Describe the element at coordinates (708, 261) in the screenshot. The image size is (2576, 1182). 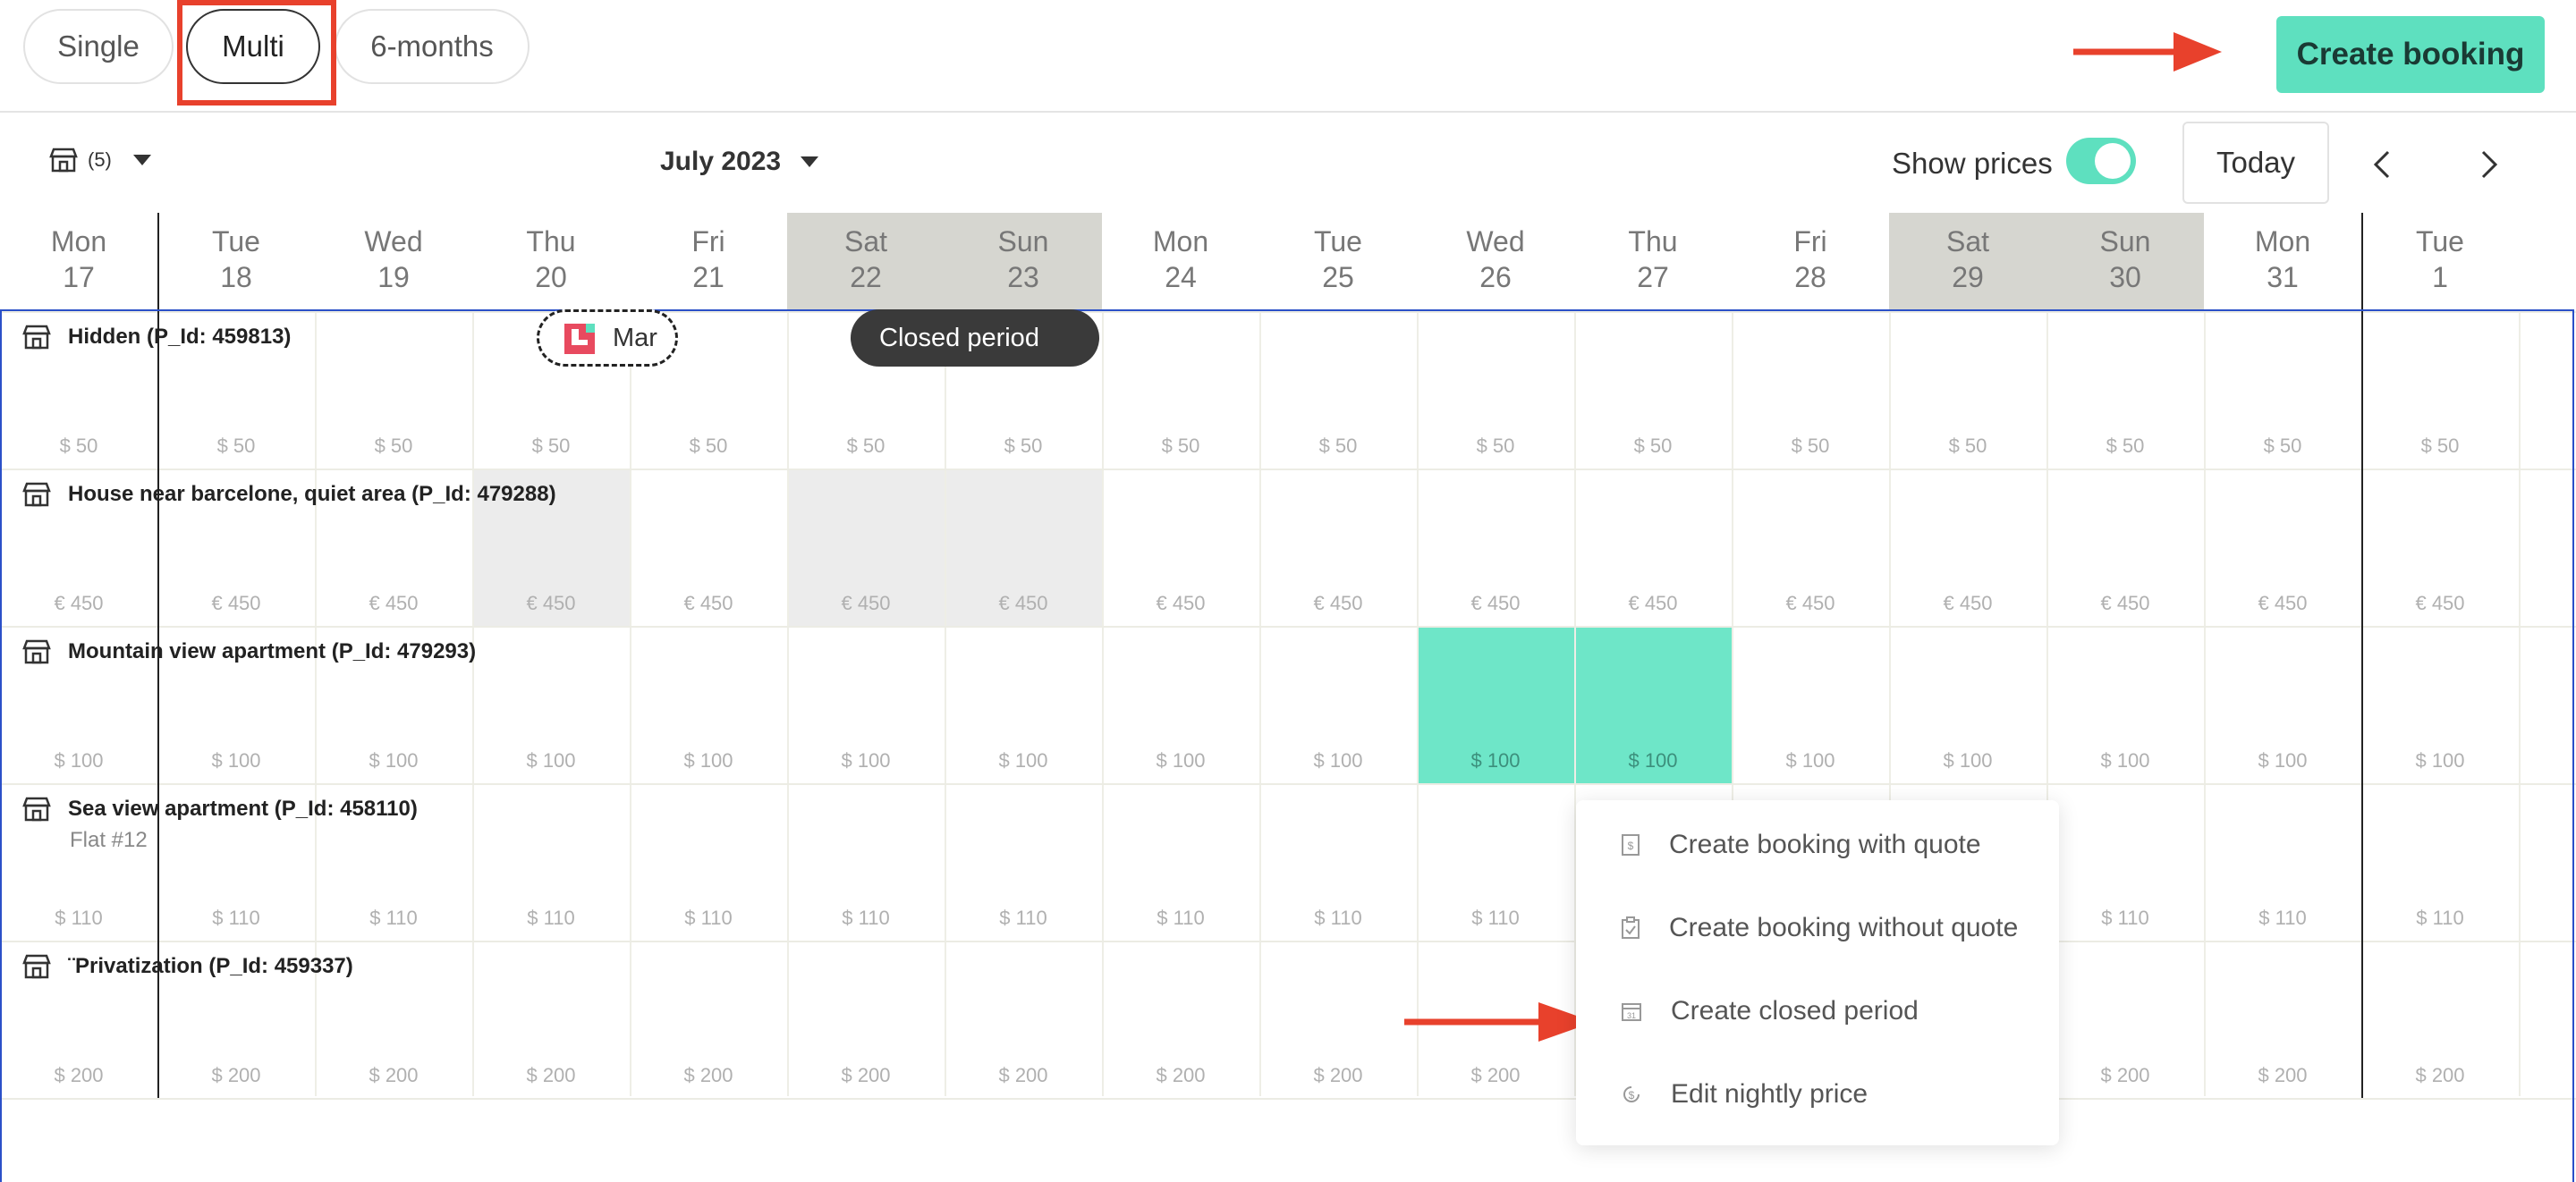
I see `day-header: Fri 21` at that location.